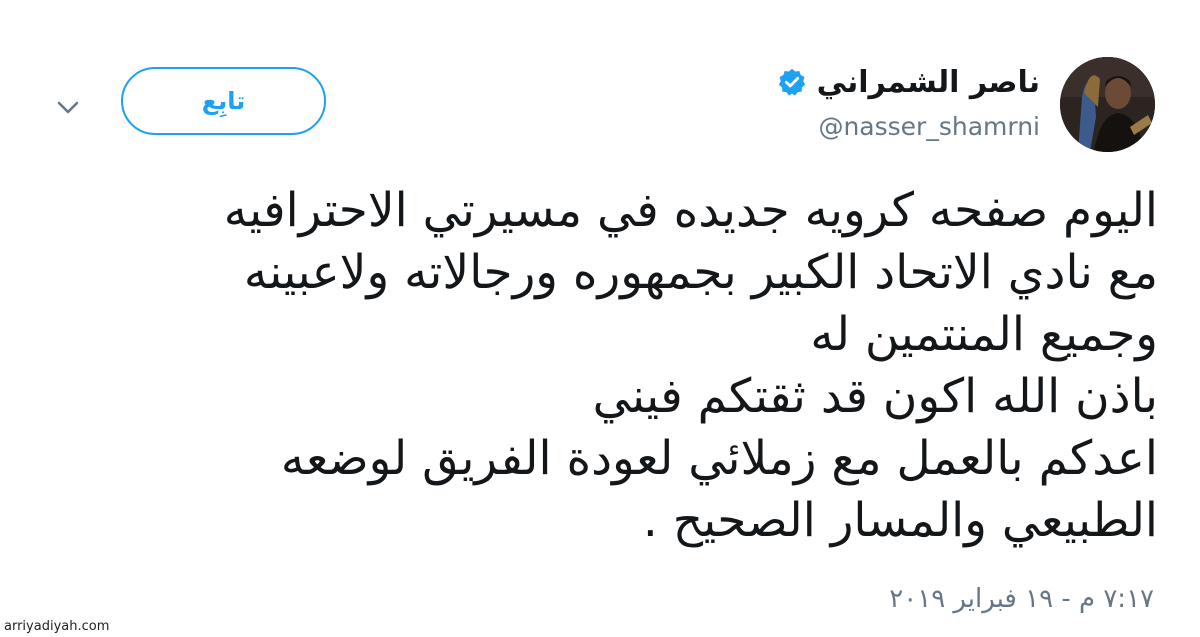 This screenshot has height=637, width=1200. I want to click on verified-badge-icon, so click(792, 82).